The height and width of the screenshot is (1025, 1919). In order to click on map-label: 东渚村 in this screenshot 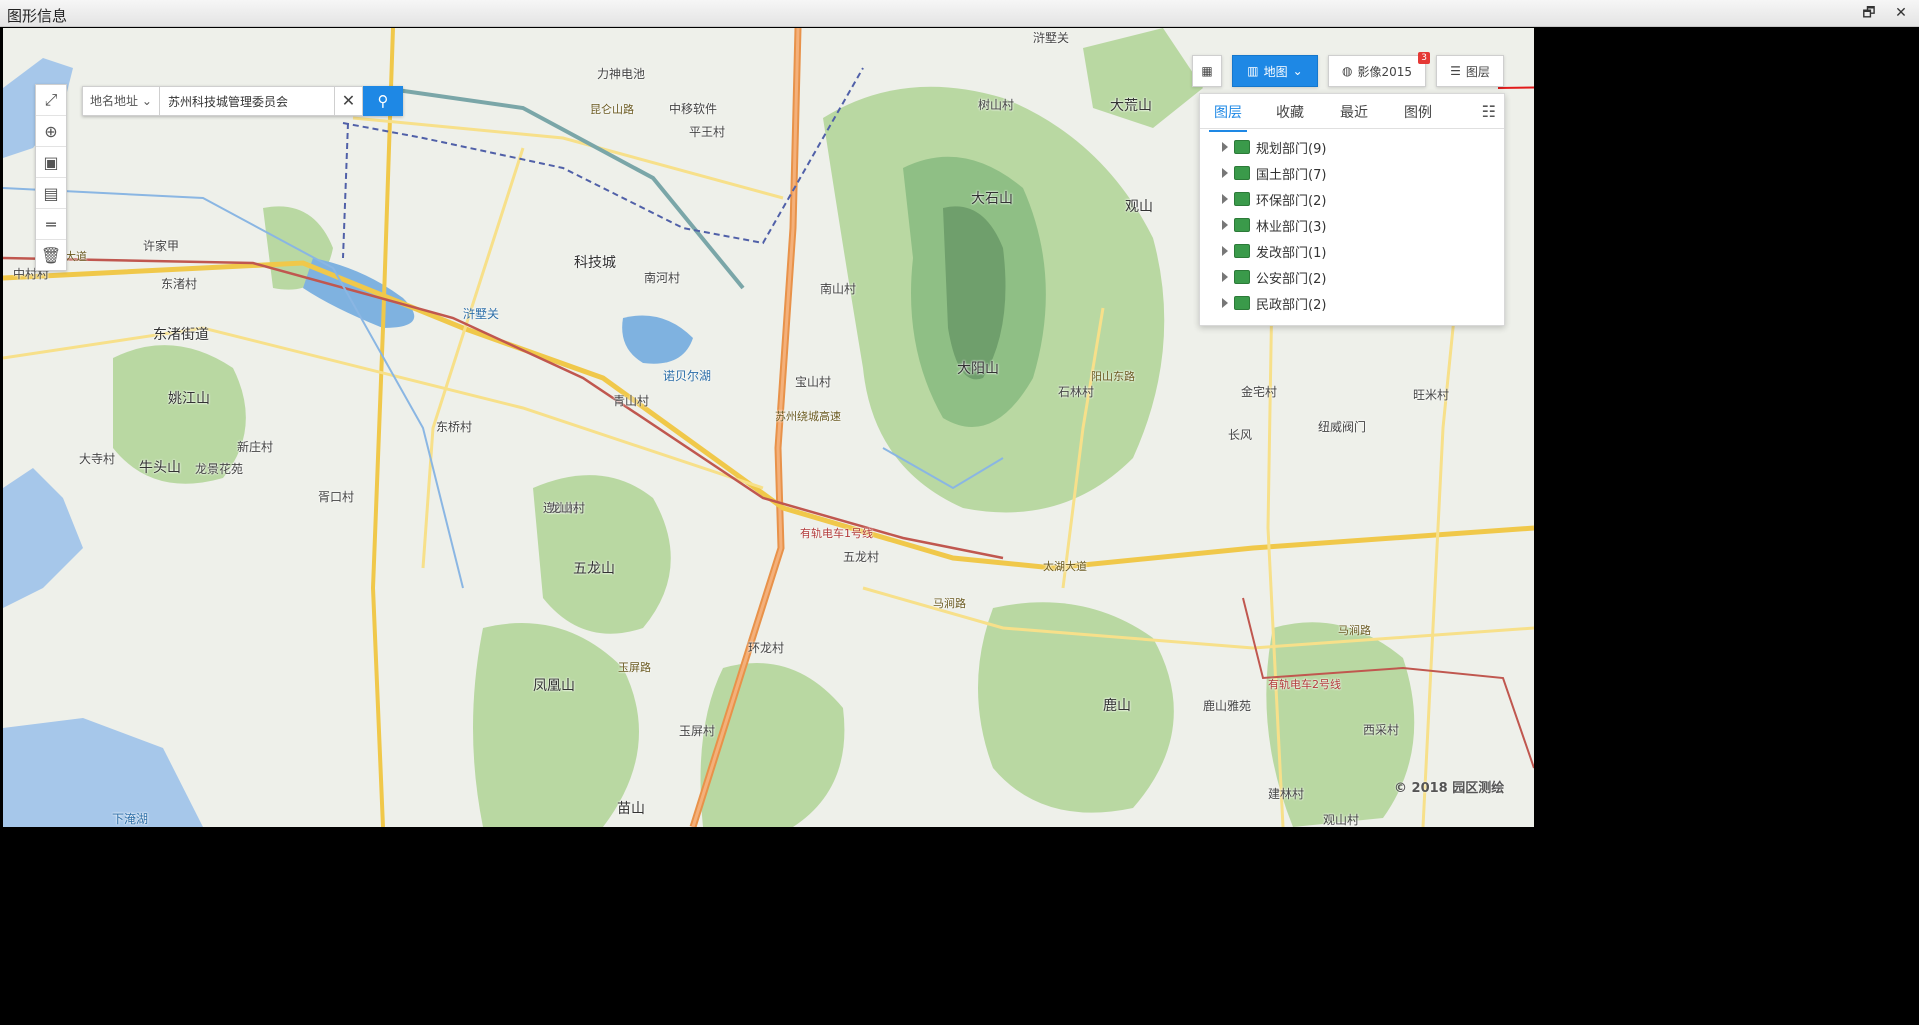, I will do `click(179, 284)`.